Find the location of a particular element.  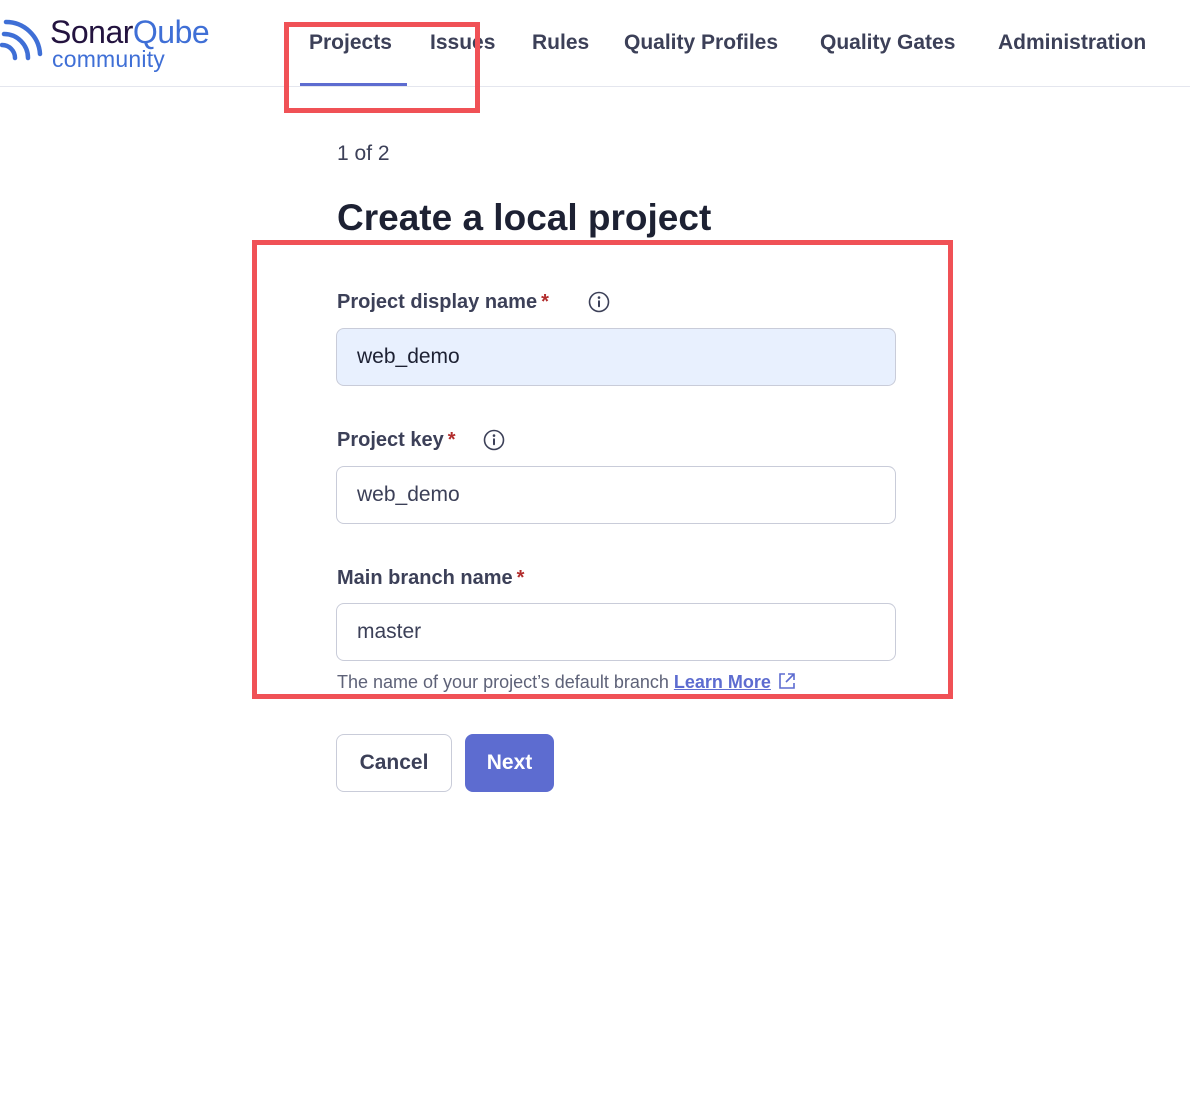

project-display-name-label: Project display name * is located at coordinates (443, 302).